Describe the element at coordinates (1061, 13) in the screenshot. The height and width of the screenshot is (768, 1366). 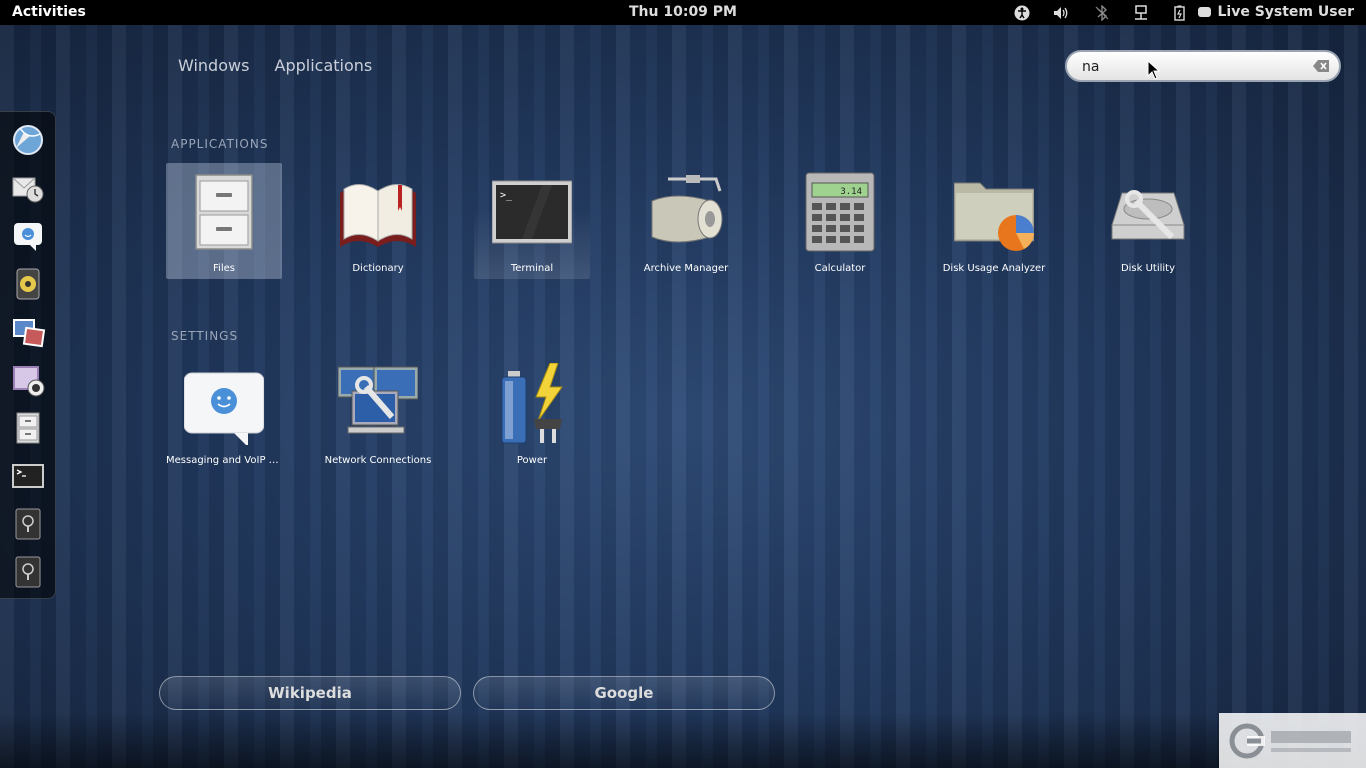
I see `volume-icon` at that location.